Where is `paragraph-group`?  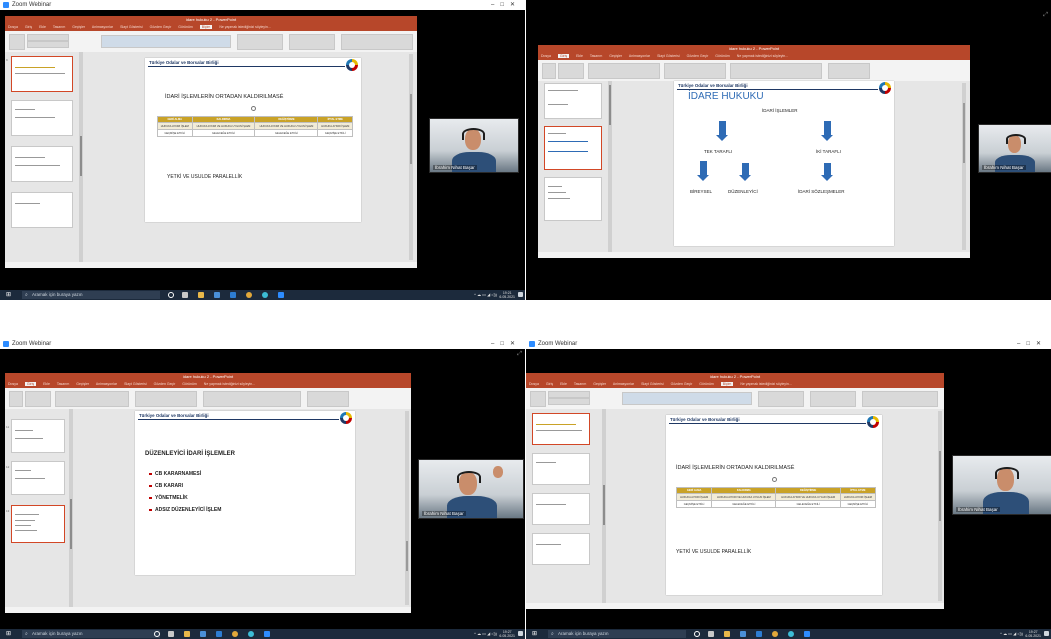 paragraph-group is located at coordinates (695, 71).